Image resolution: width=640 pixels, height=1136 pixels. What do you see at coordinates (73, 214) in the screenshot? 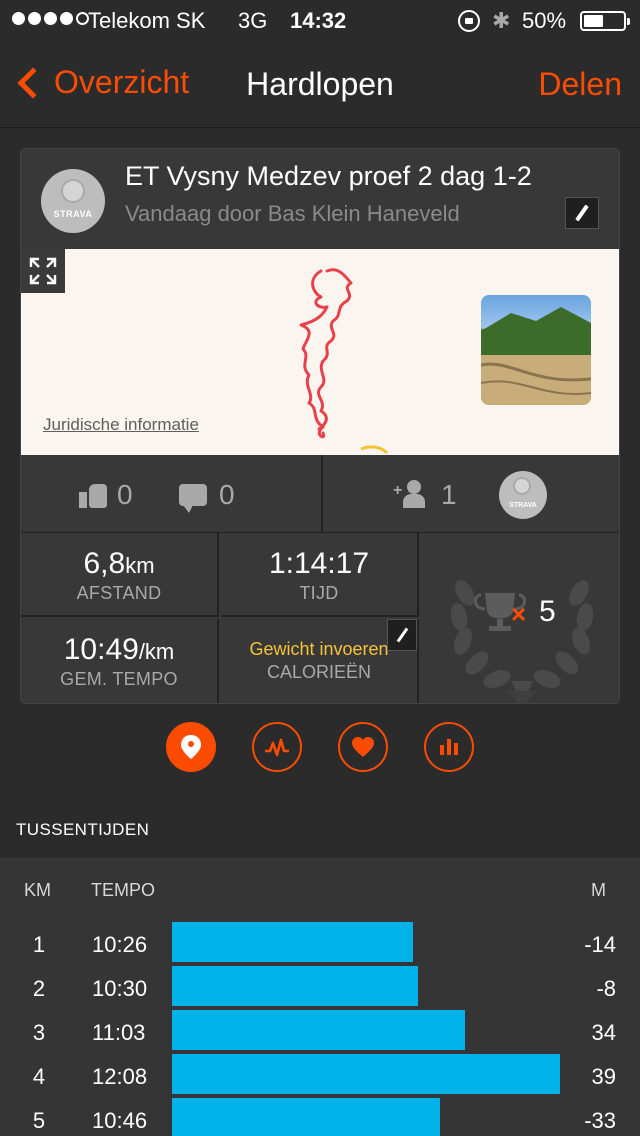
I see `avatar-brand: STRAVA` at bounding box center [73, 214].